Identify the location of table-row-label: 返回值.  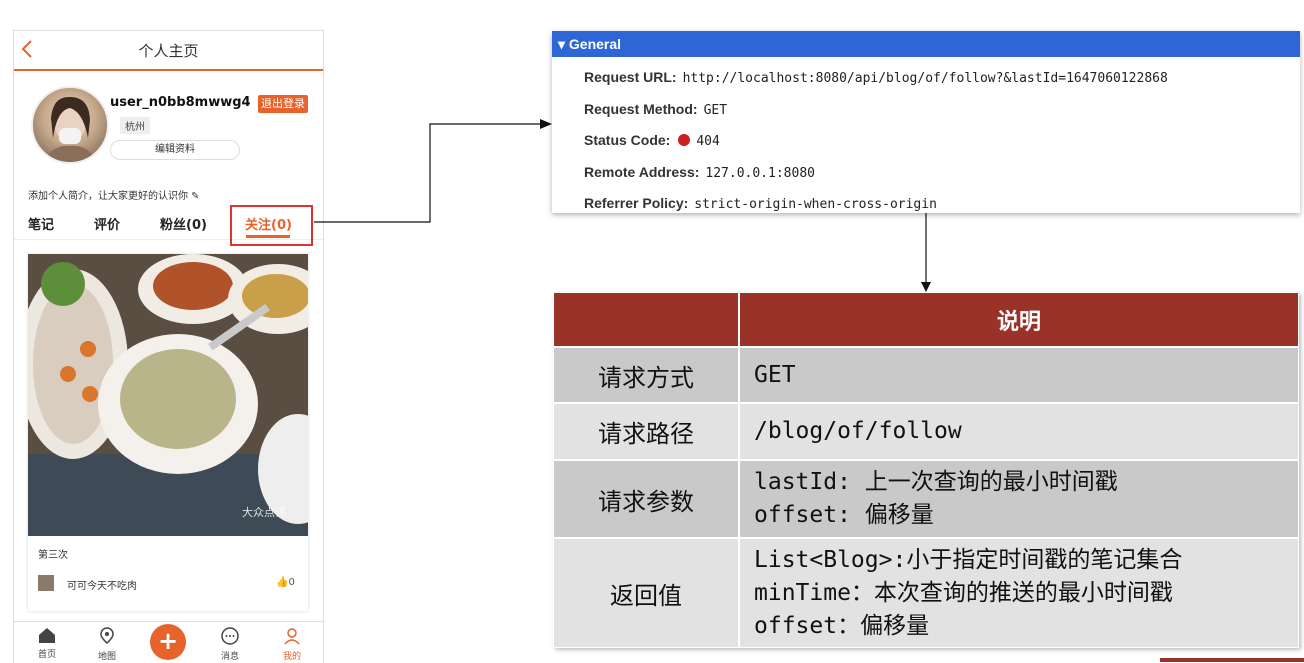
(646, 593).